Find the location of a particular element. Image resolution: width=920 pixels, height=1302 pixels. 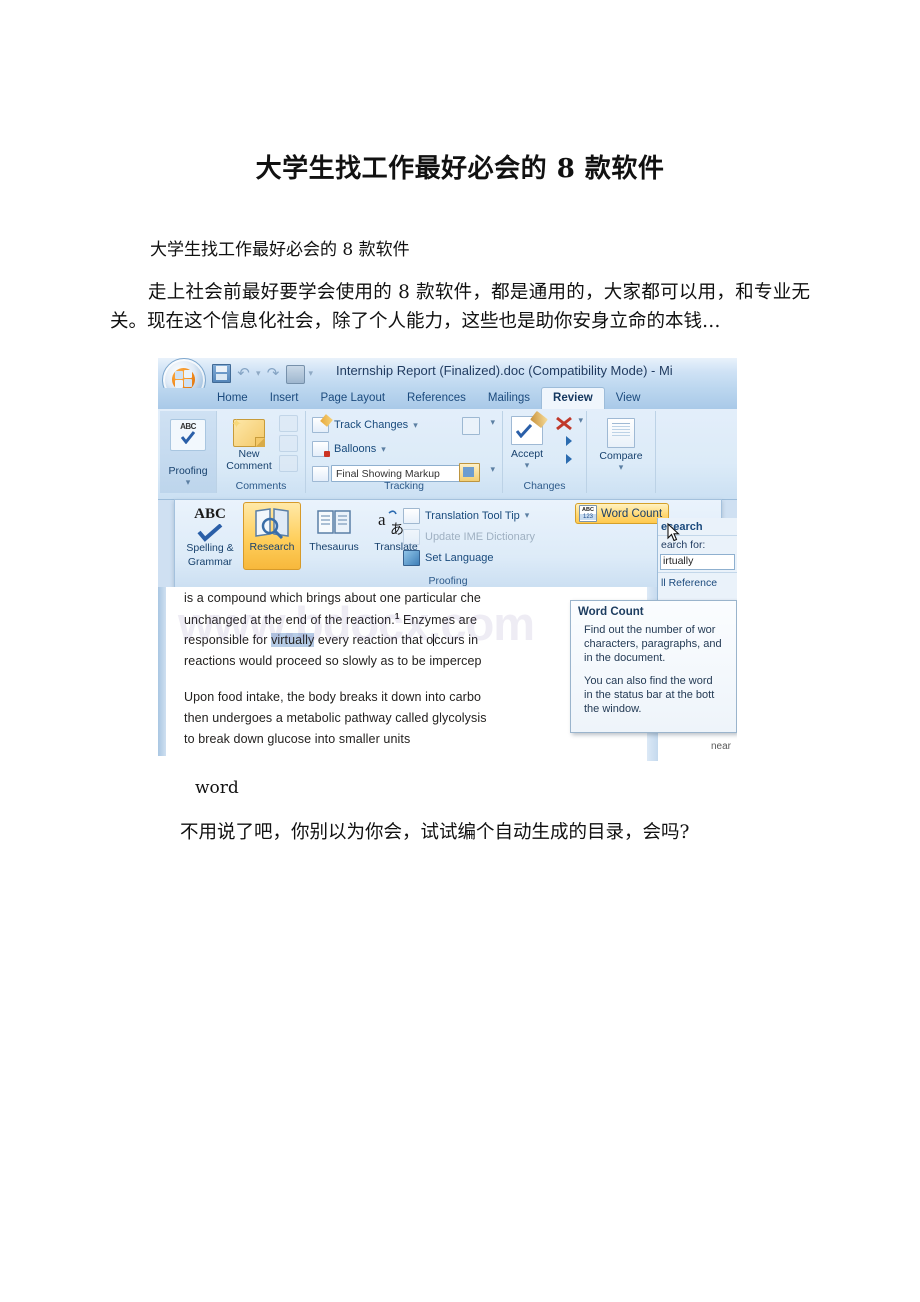

research-button: Research is located at coordinates (272, 528).